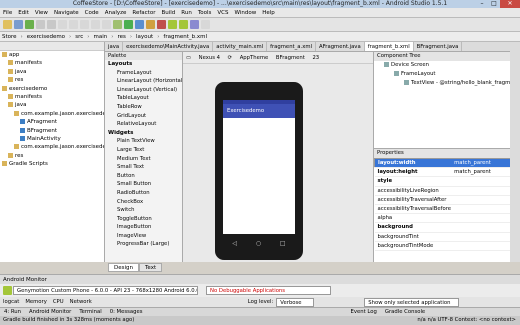 The height and width of the screenshot is (325, 520). Describe the element at coordinates (295, 302) in the screenshot. I see `log-level-dropdown: Verbose` at that location.